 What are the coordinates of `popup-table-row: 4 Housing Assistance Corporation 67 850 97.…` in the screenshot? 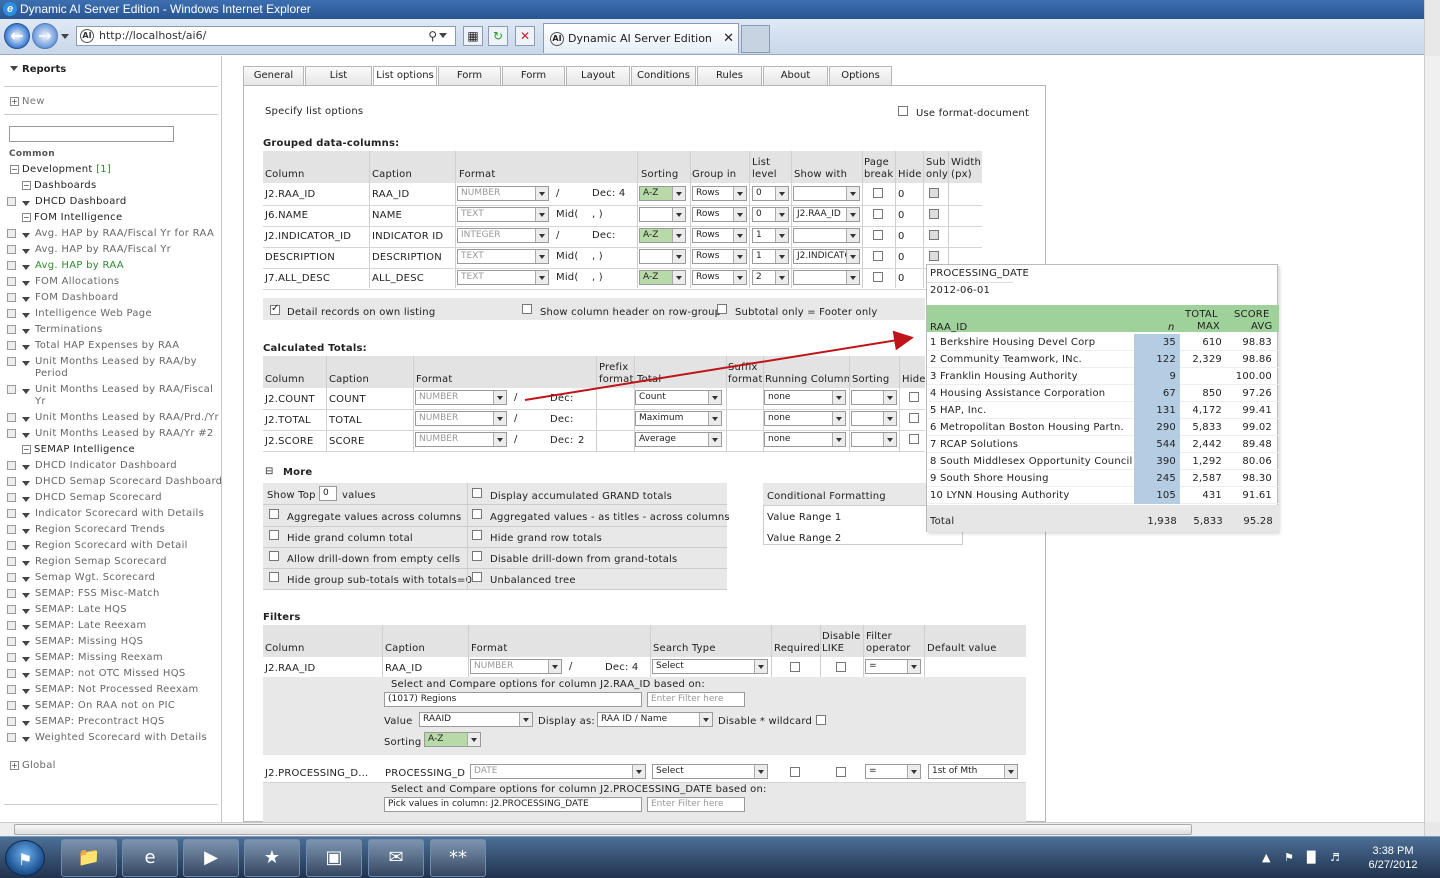 It's located at (1103, 393).